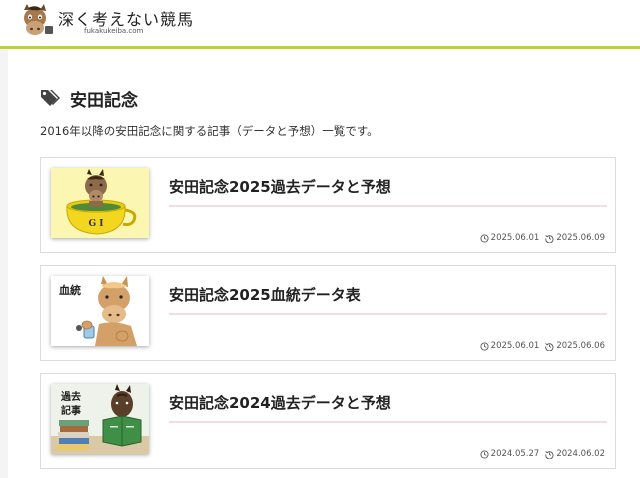  Describe the element at coordinates (280, 402) in the screenshot. I see `article-title-link: 安田記念2024過去データと予想` at that location.